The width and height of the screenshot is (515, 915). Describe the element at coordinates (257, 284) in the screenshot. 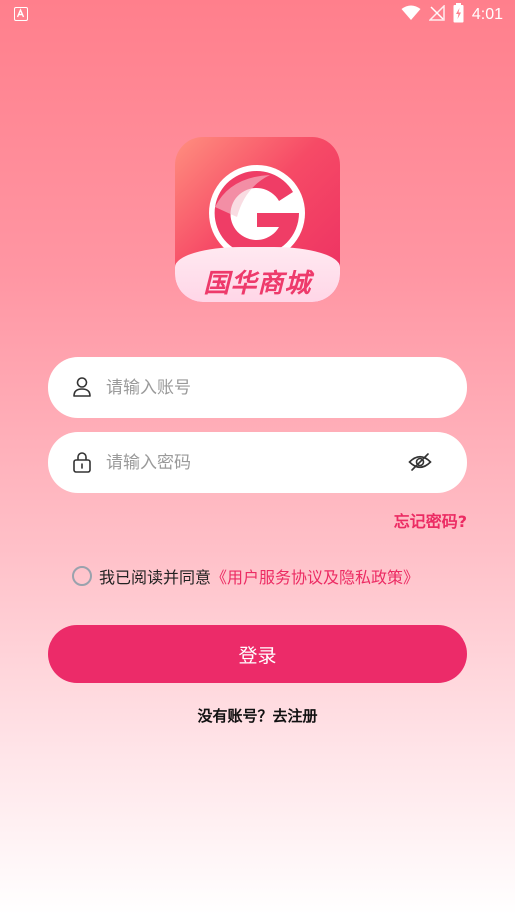

I see `logo-text: 国华商城` at that location.